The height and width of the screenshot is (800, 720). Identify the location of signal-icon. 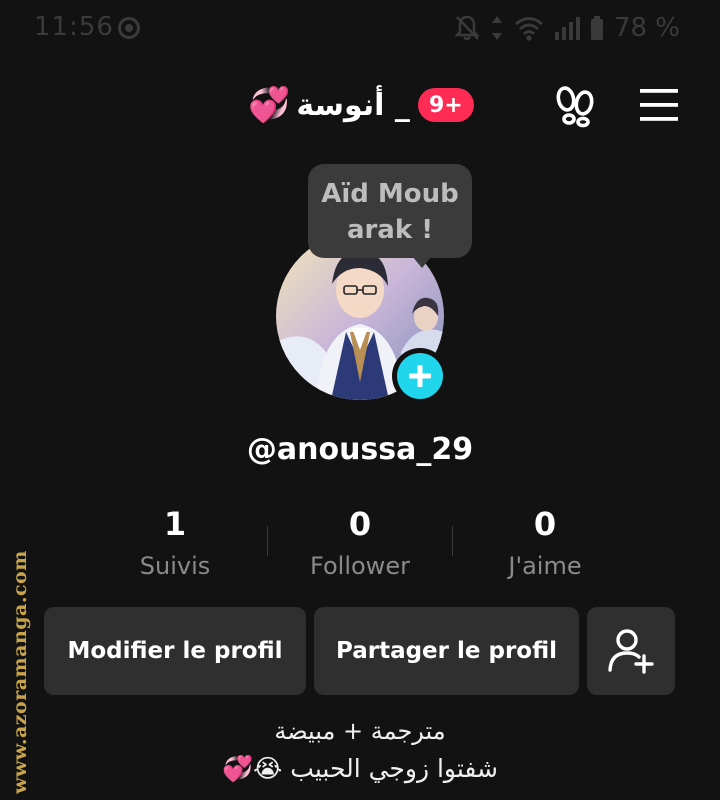
(567, 28).